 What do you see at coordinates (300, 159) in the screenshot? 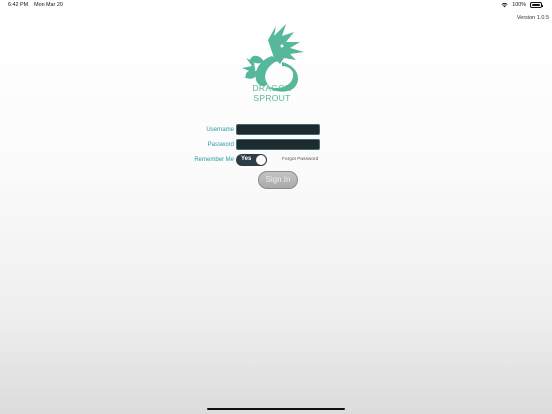
I see `forgot-password-link: Forgot Password` at bounding box center [300, 159].